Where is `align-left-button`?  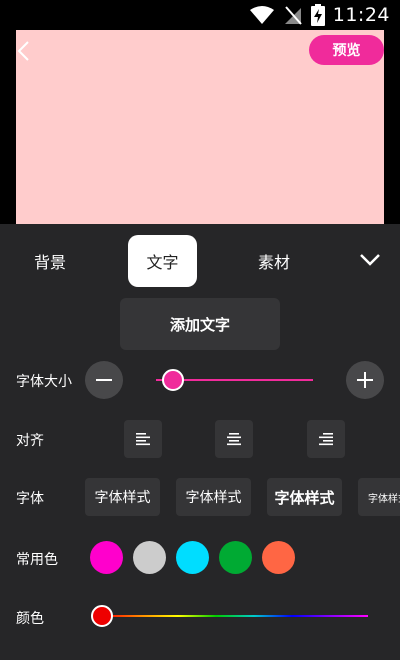 align-left-button is located at coordinates (143, 439).